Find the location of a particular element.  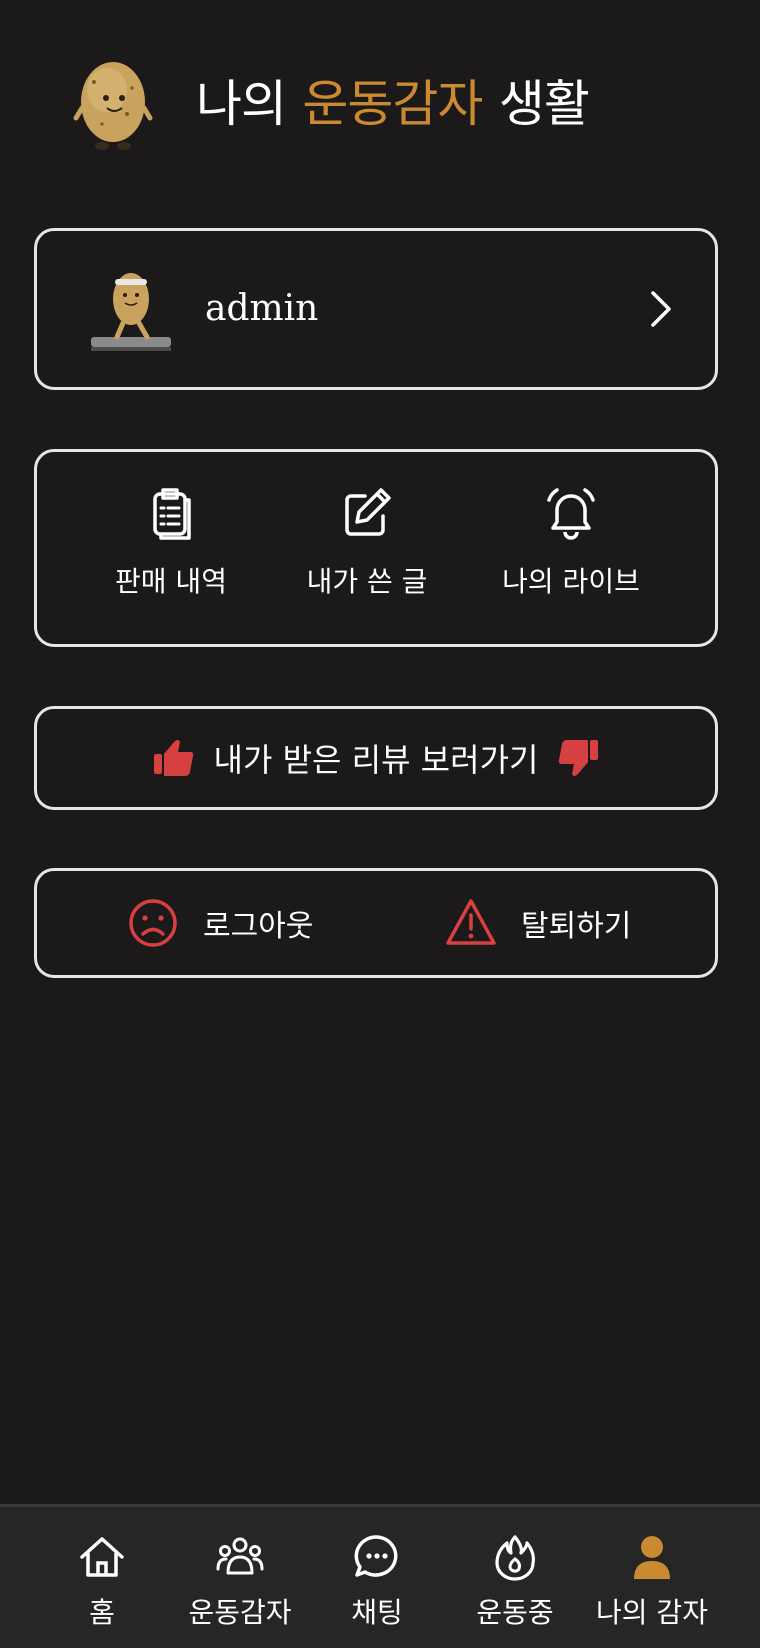

nav-item-my-potato: 나의 감자 is located at coordinates (652, 1582).